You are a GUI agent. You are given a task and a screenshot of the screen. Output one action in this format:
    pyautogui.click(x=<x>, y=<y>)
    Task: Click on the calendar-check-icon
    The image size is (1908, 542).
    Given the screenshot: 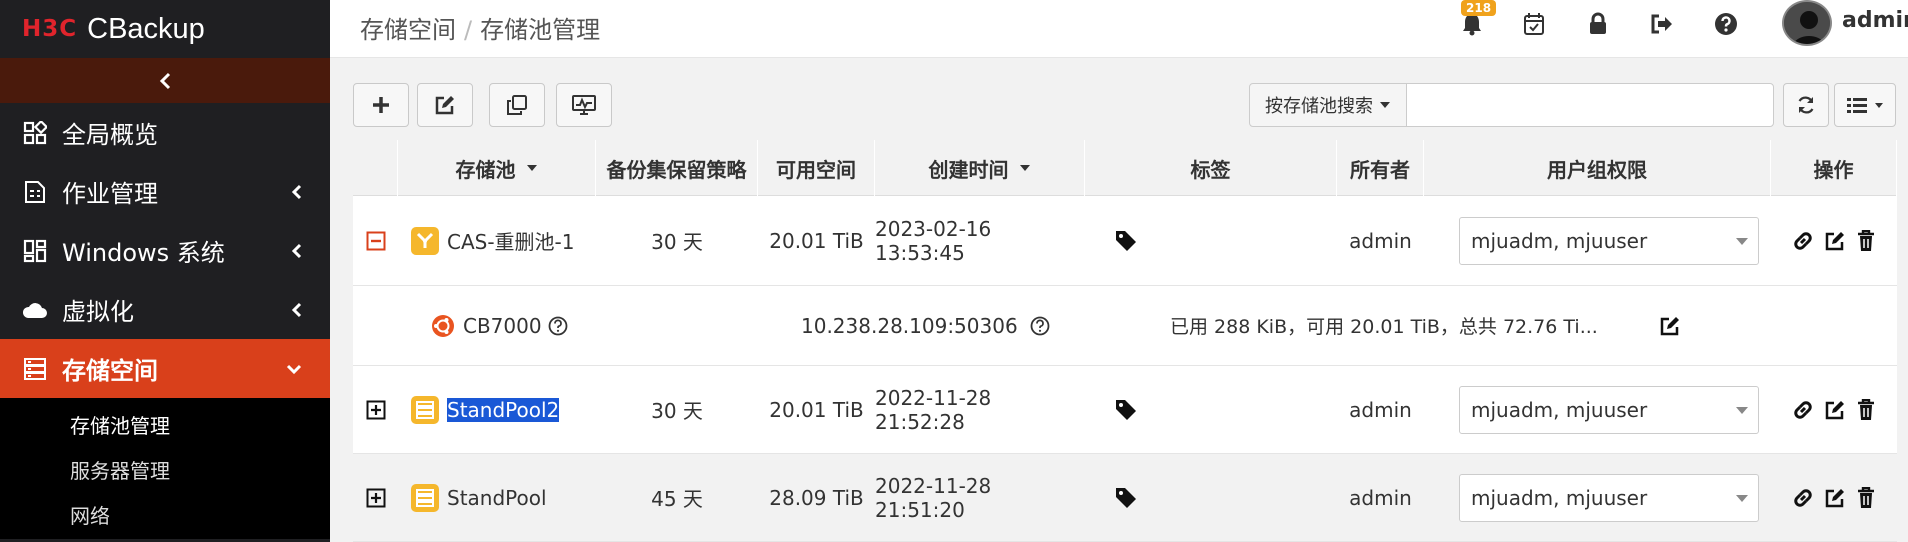 What is the action you would take?
    pyautogui.click(x=1534, y=24)
    